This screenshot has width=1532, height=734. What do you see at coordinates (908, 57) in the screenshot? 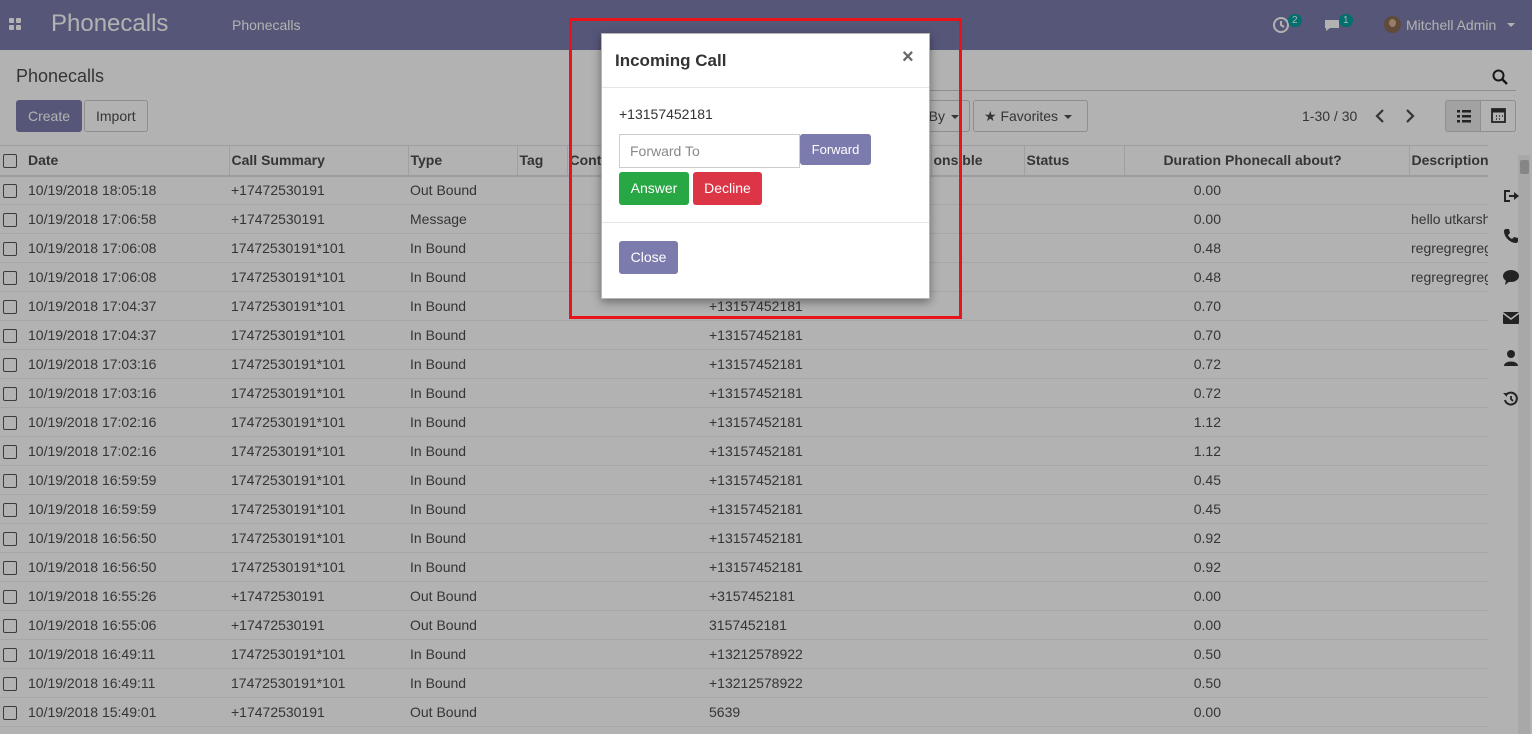
I see `close-icon: ×` at bounding box center [908, 57].